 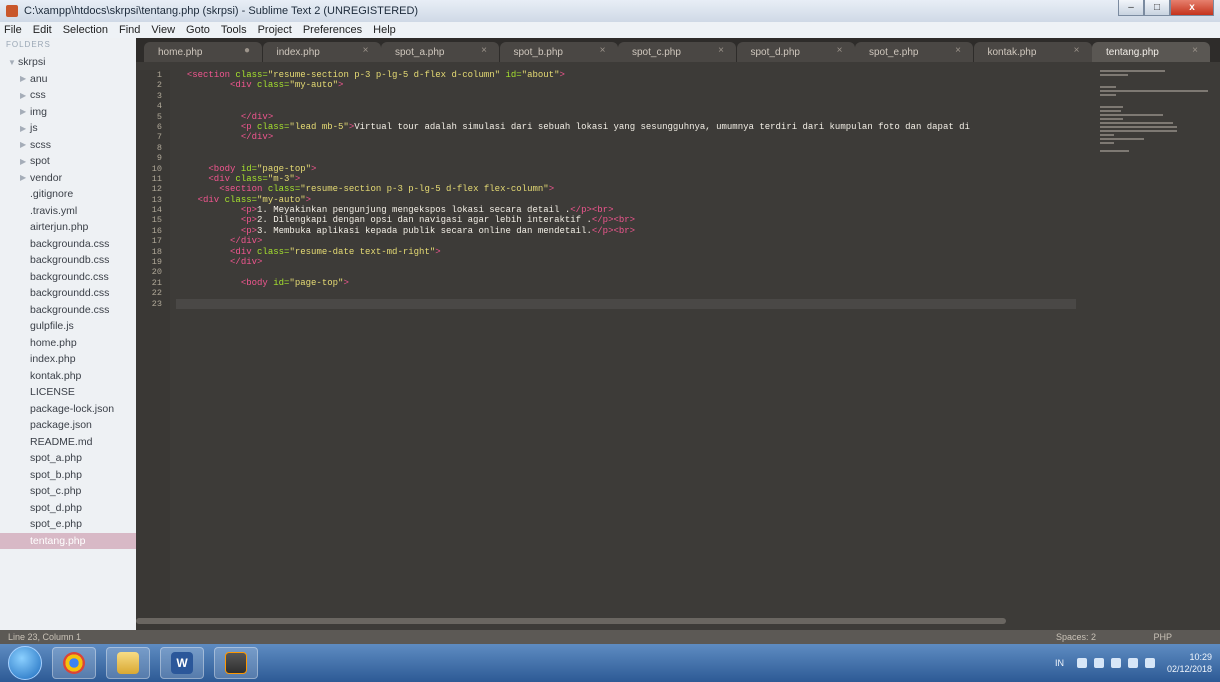 What do you see at coordinates (182, 663) in the screenshot?
I see `taskbar-word: W` at bounding box center [182, 663].